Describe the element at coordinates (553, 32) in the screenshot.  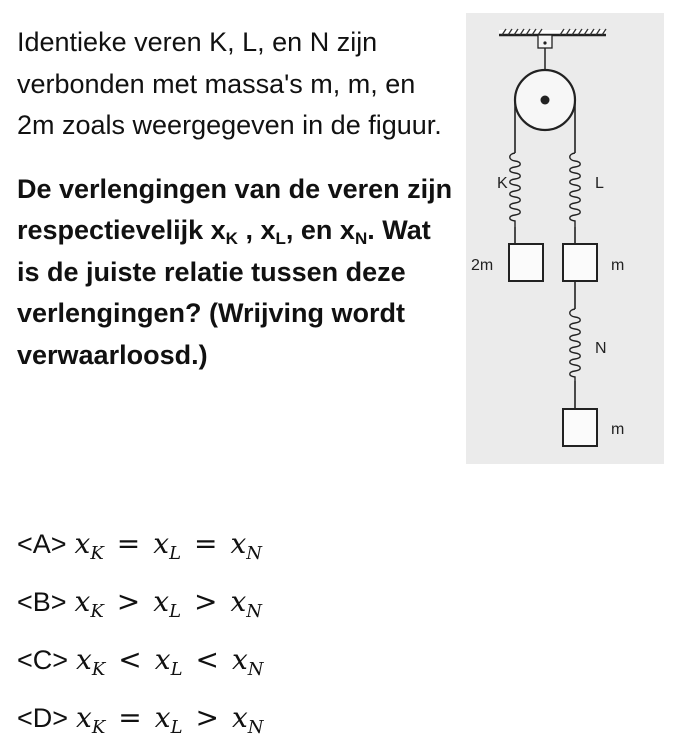
I see `ceiling` at that location.